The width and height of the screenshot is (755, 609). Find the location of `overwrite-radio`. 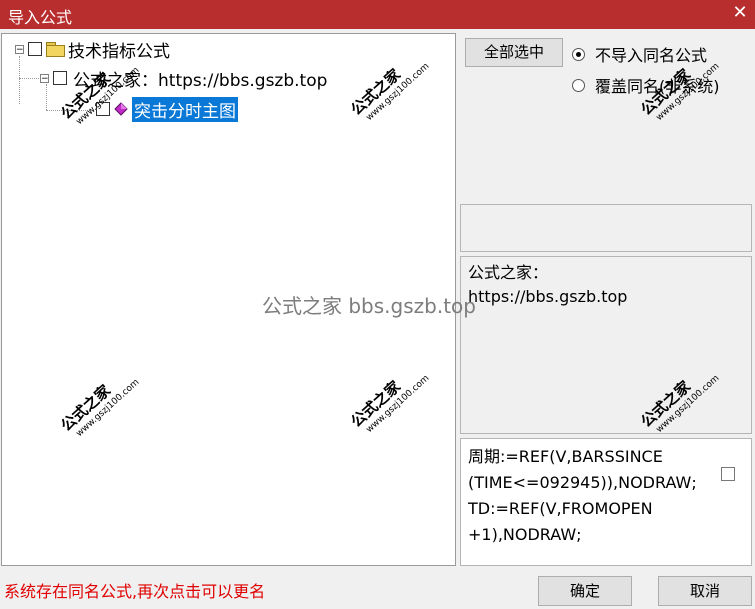

overwrite-radio is located at coordinates (578, 85).